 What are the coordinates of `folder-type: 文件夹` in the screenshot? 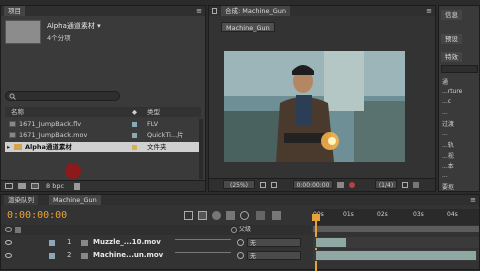 It's located at (157, 147).